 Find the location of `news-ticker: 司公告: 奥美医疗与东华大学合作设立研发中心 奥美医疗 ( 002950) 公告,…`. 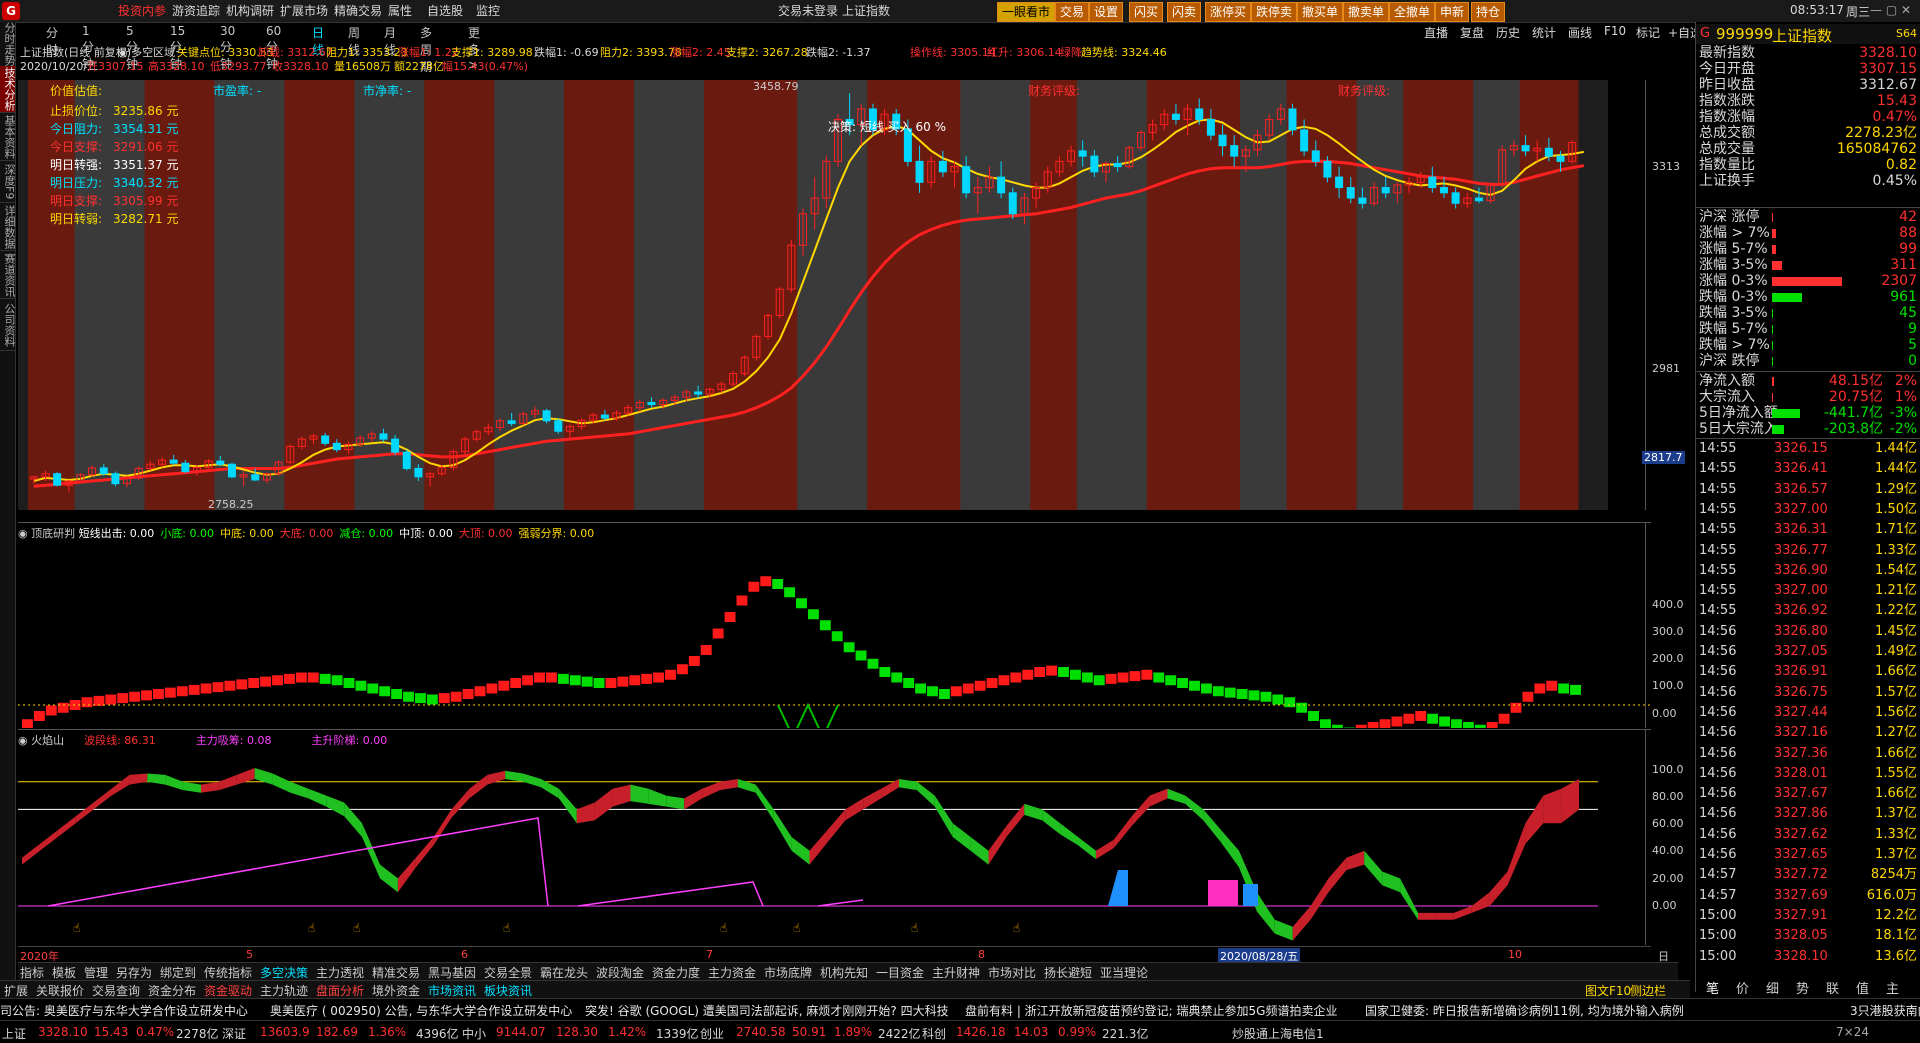

news-ticker: 司公告: 奥美医疗与东华大学合作设立研发中心 奥美医疗 ( 002950) 公告,… is located at coordinates (960, 1008).